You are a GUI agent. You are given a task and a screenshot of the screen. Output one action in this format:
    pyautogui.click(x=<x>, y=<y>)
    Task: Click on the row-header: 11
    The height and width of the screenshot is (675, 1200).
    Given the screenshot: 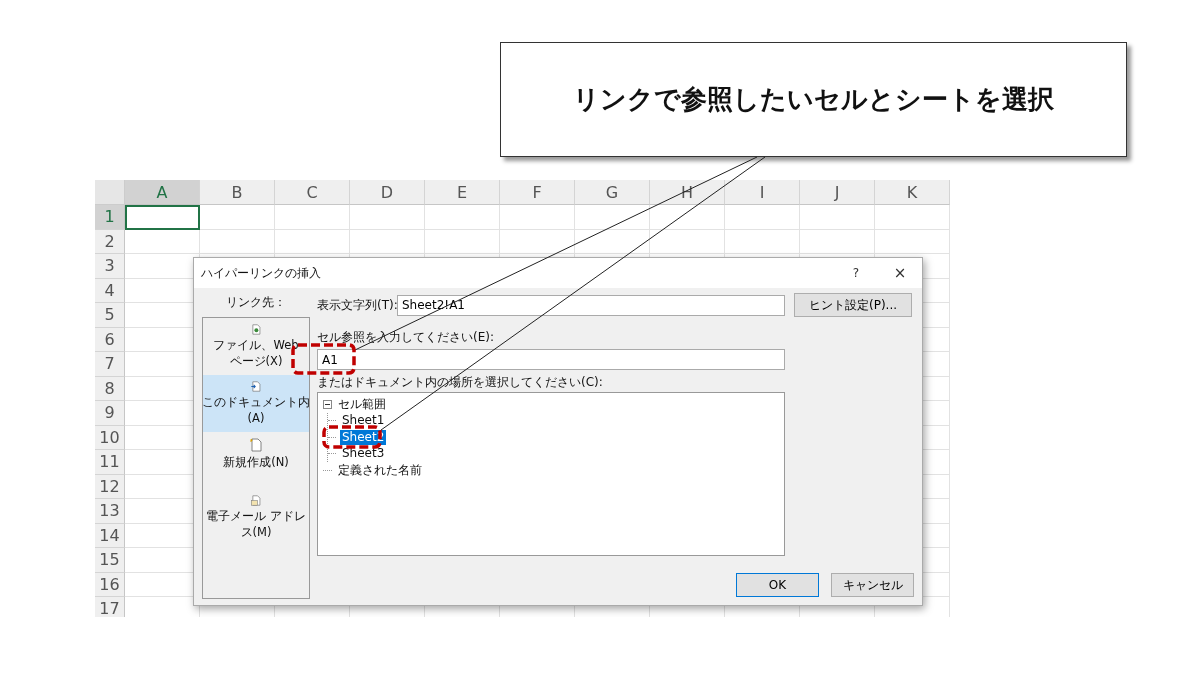 What is the action you would take?
    pyautogui.click(x=110, y=462)
    